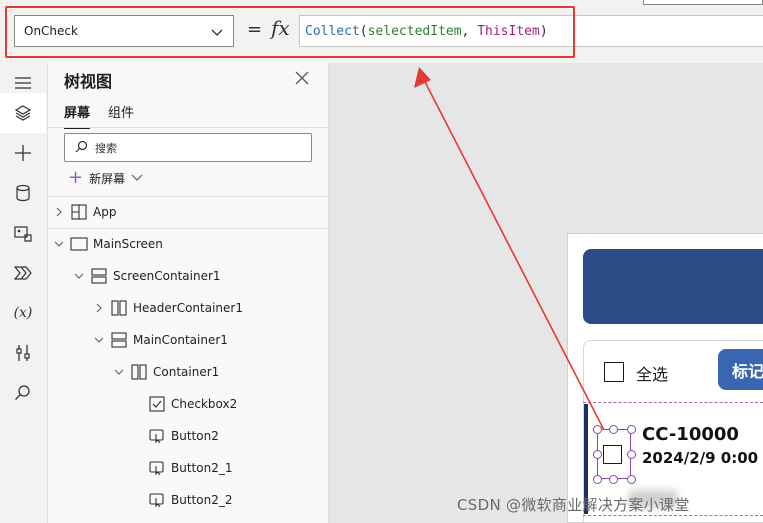 The width and height of the screenshot is (763, 523). Describe the element at coordinates (202, 500) in the screenshot. I see `tree-node-label: Button2_2` at that location.